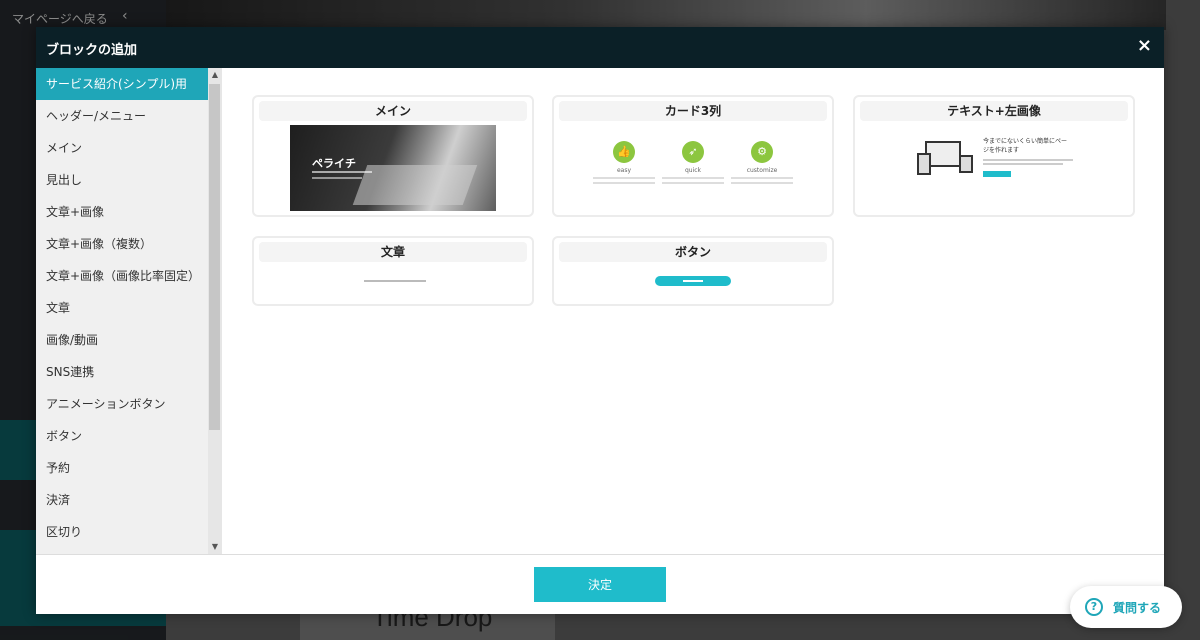 This screenshot has width=1200, height=640. Describe the element at coordinates (693, 252) in the screenshot. I see `block-title: ボタン` at that location.